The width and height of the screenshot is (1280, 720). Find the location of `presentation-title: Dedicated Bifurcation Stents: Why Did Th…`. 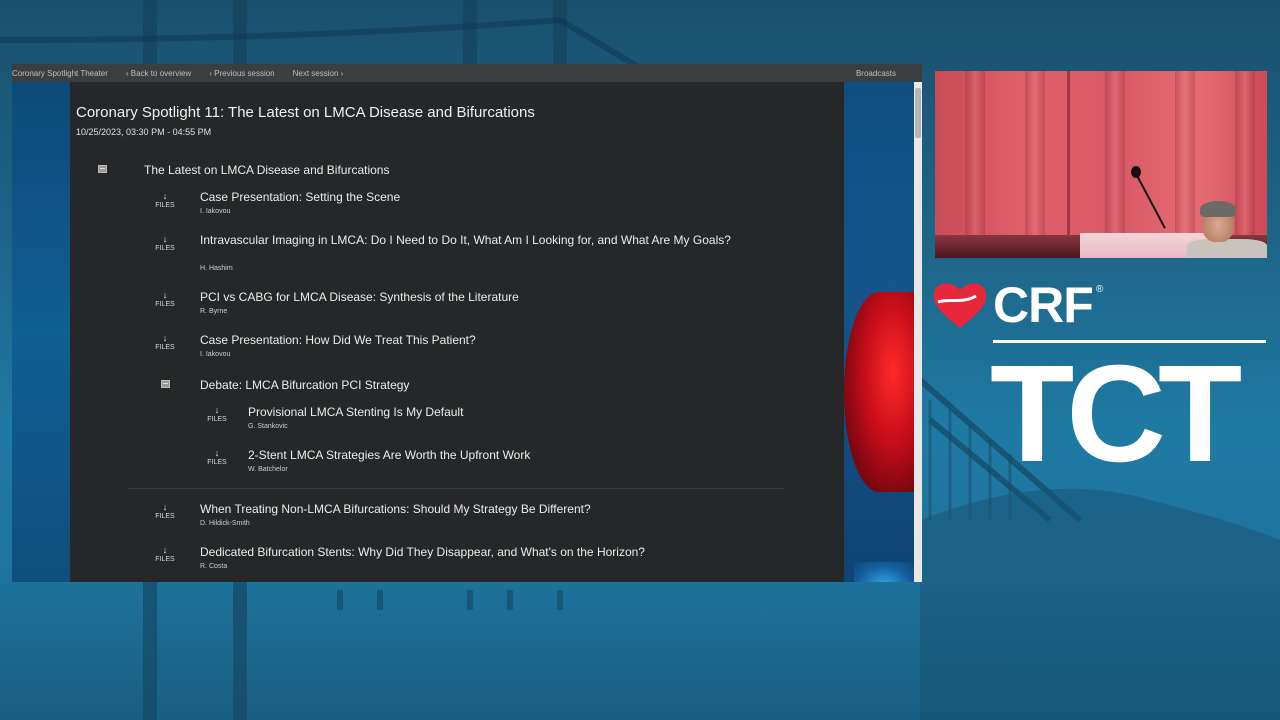

presentation-title: Dedicated Bifurcation Stents: Why Did Th… is located at coordinates (480, 552).